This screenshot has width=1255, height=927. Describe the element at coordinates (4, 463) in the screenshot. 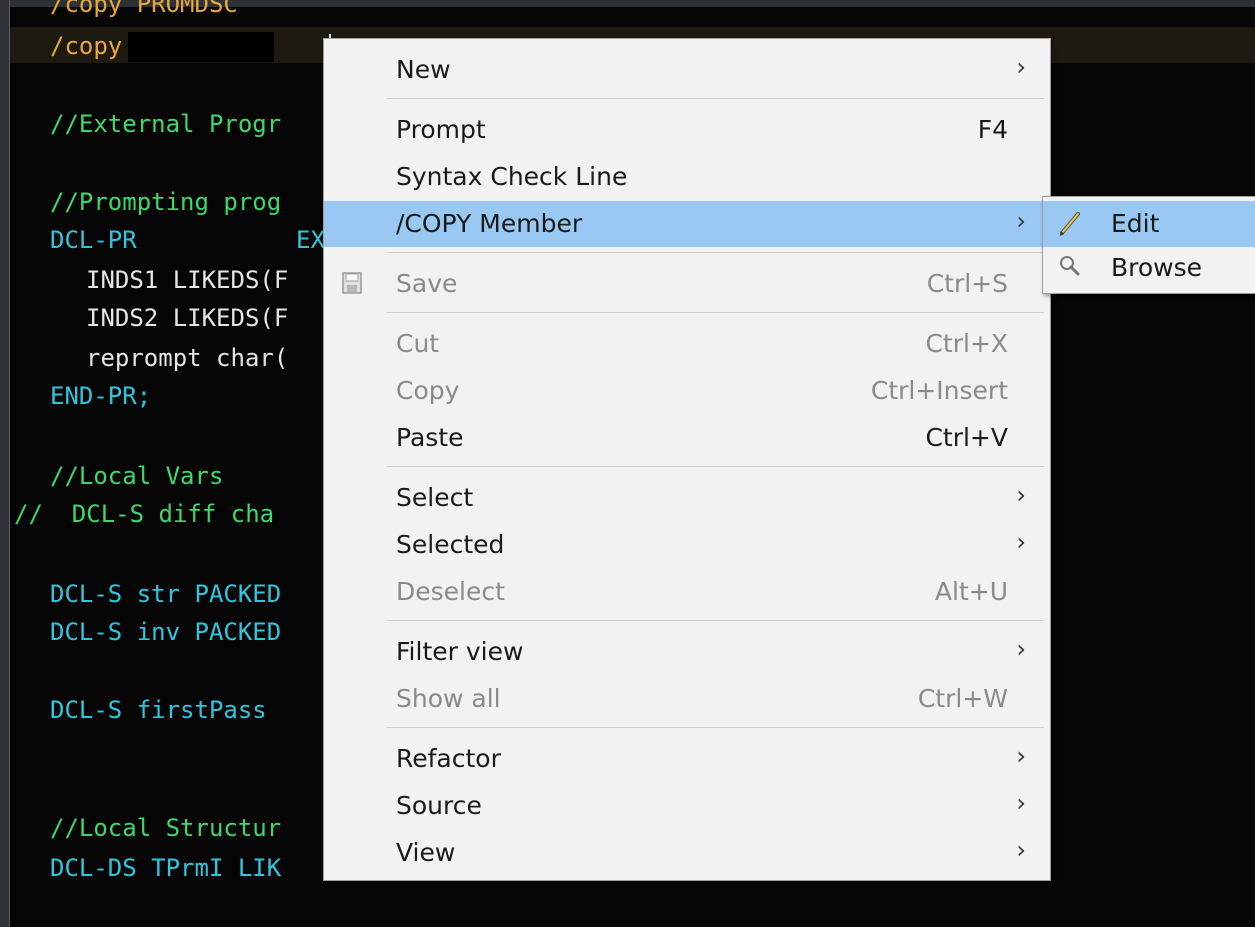

I see `window-left-border` at that location.